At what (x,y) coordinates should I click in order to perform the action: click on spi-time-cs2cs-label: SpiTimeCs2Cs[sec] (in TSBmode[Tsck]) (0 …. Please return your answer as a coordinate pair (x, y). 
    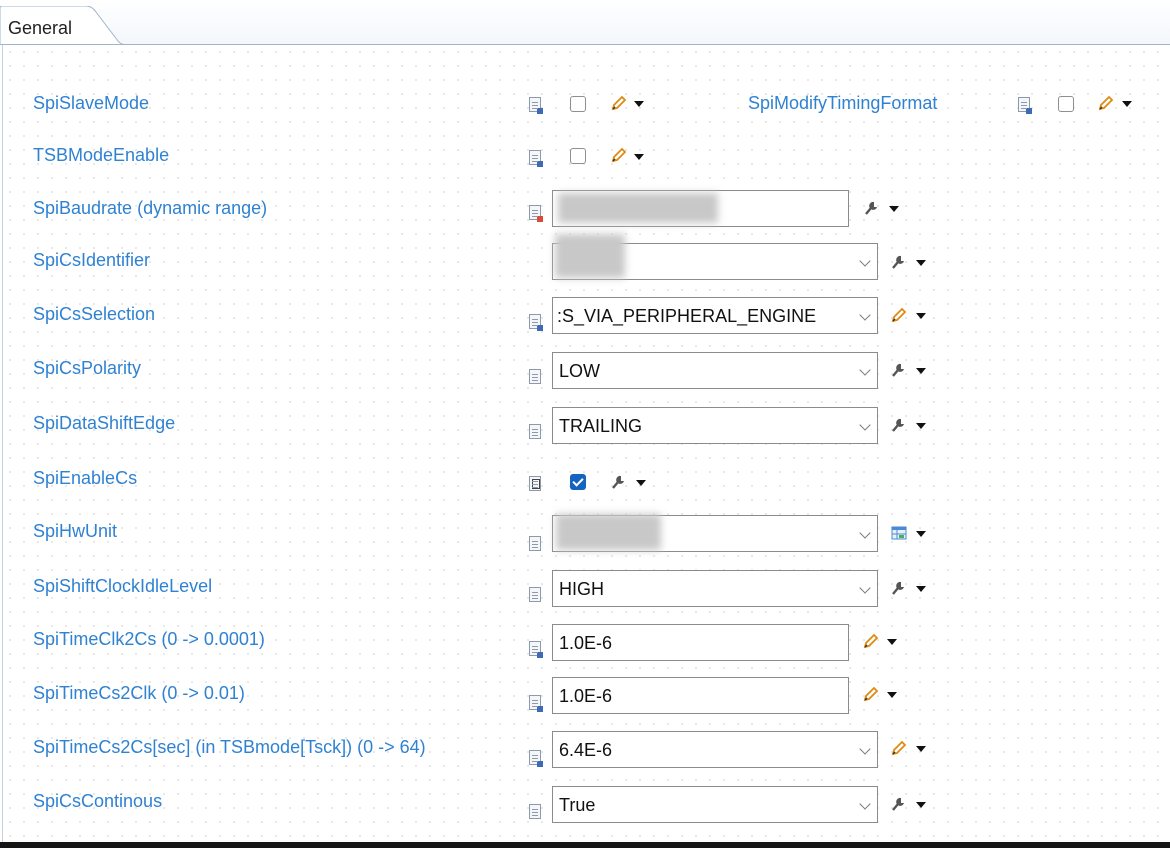
    Looking at the image, I should click on (229, 747).